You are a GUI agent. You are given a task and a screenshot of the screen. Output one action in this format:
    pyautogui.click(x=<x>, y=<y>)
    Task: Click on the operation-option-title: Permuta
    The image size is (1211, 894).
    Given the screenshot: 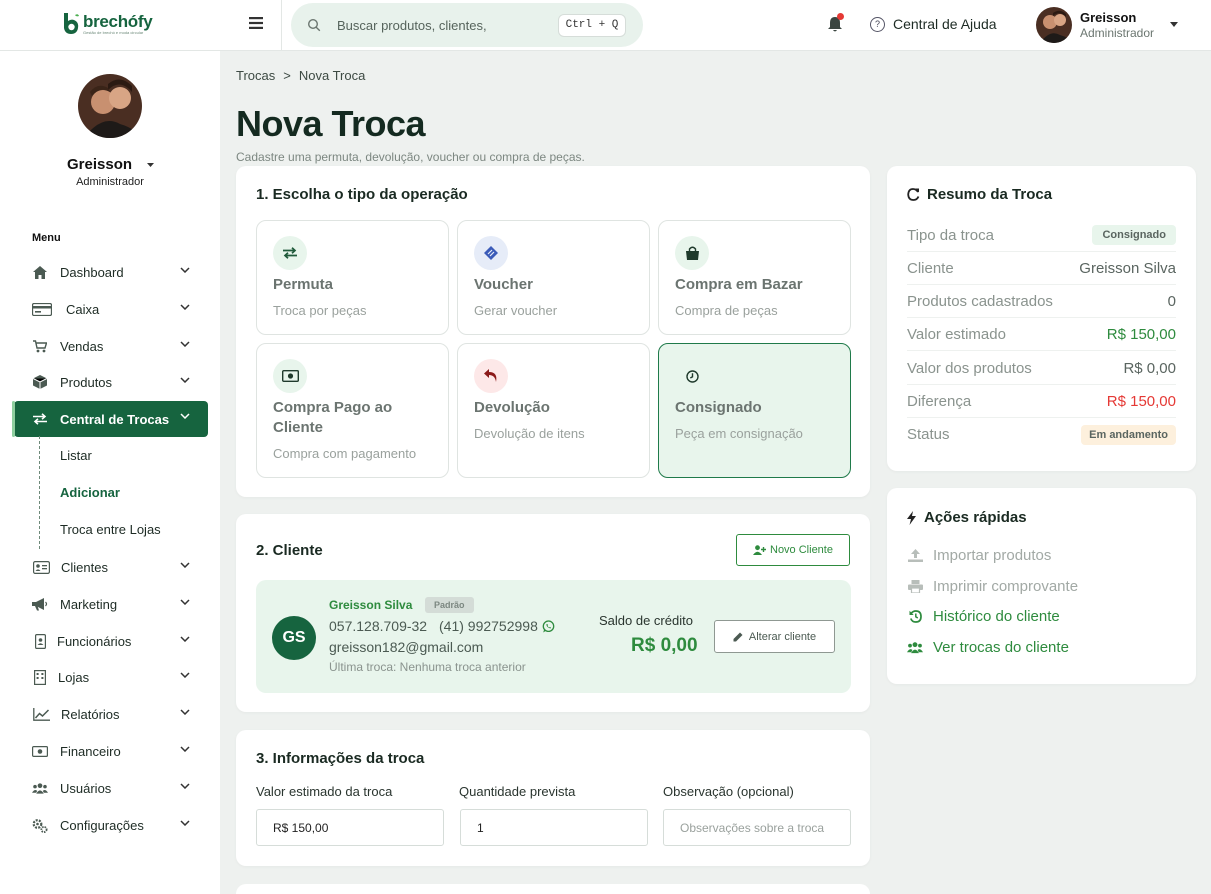 What is the action you would take?
    pyautogui.click(x=303, y=284)
    